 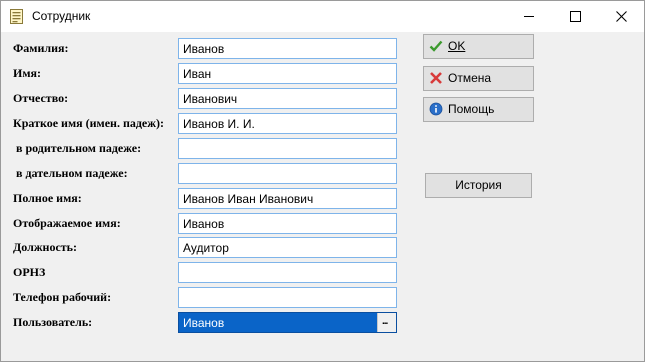 I want to click on close-icon, so click(x=621, y=16).